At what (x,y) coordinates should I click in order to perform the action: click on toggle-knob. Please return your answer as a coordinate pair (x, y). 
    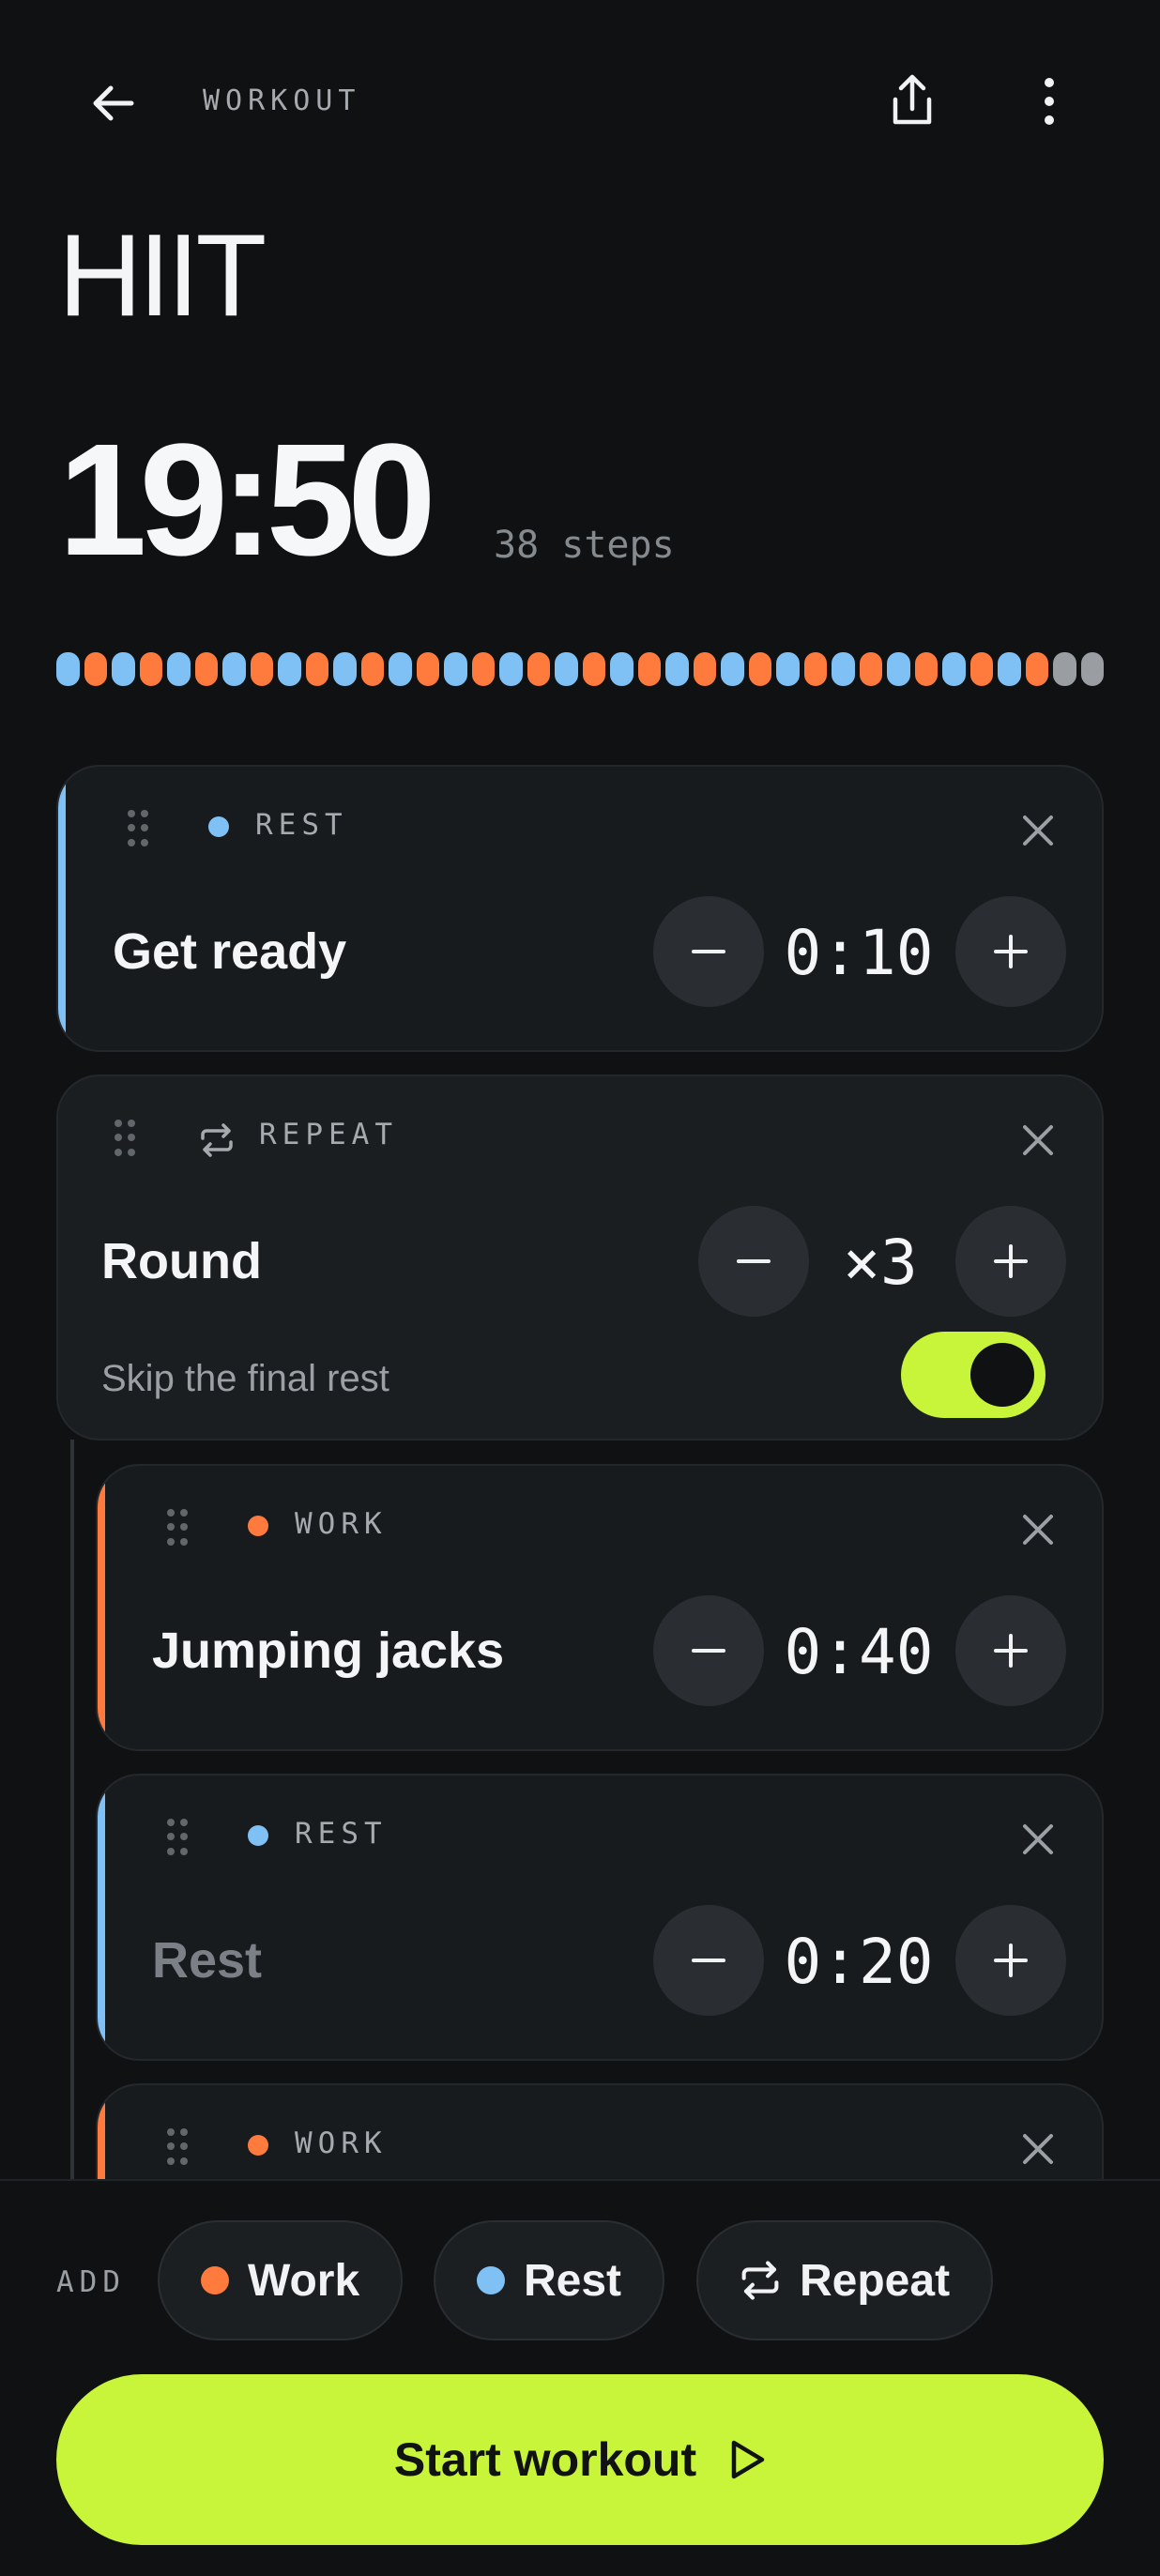
    Looking at the image, I should click on (1002, 1375).